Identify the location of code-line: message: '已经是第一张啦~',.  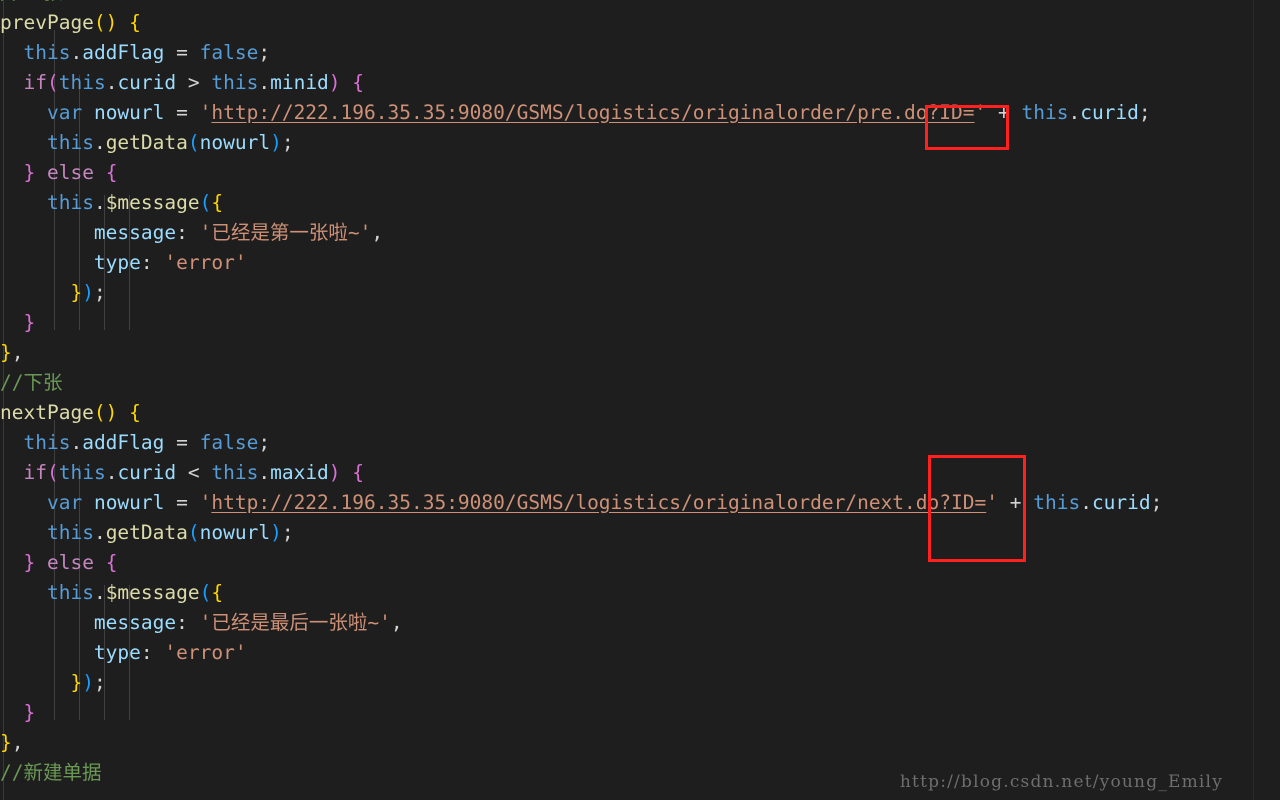
(626, 233).